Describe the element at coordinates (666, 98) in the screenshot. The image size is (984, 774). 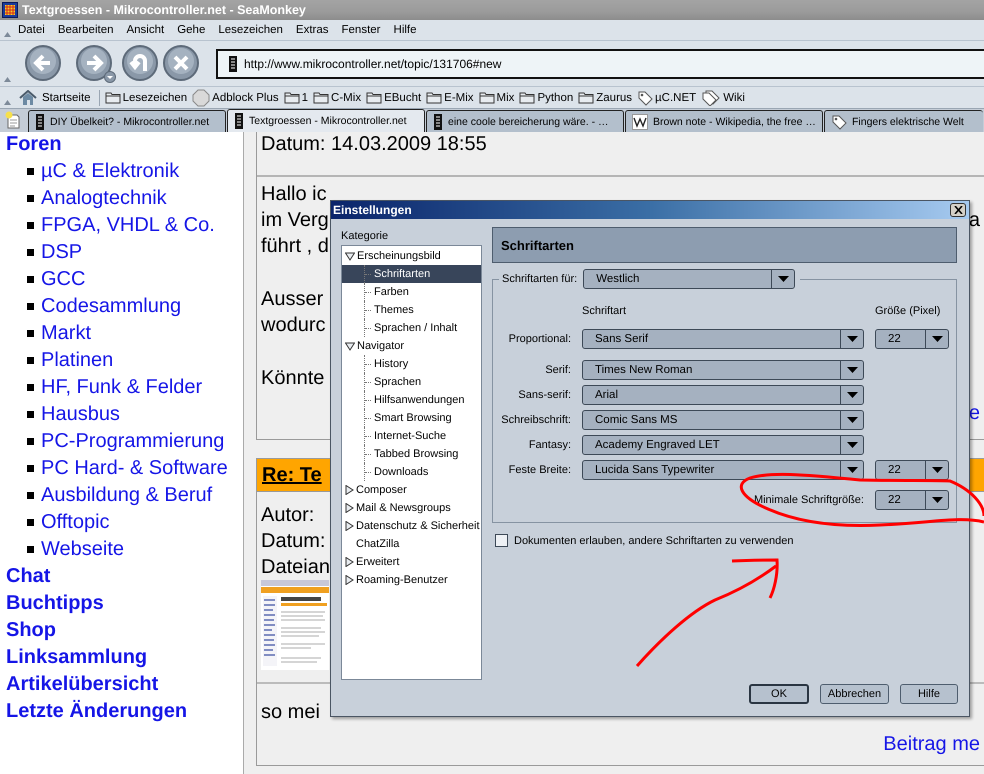
I see `bookmark-item: µC.NET` at that location.